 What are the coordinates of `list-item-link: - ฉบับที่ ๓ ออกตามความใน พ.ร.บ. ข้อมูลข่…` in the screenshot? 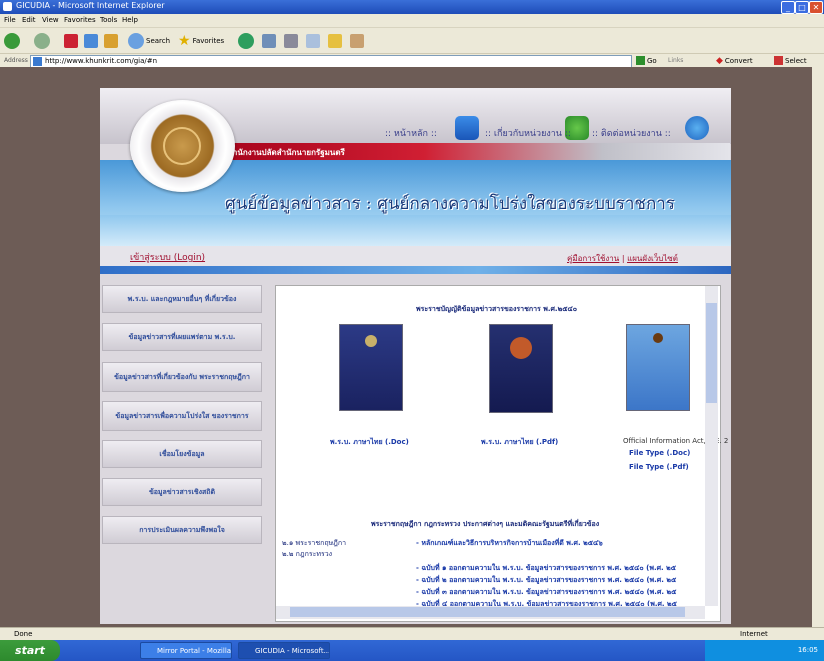 It's located at (546, 592).